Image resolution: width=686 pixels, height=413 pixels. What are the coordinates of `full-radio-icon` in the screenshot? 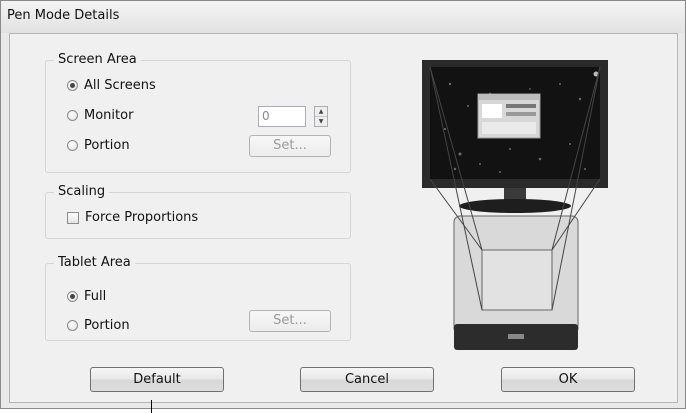 It's located at (72, 296).